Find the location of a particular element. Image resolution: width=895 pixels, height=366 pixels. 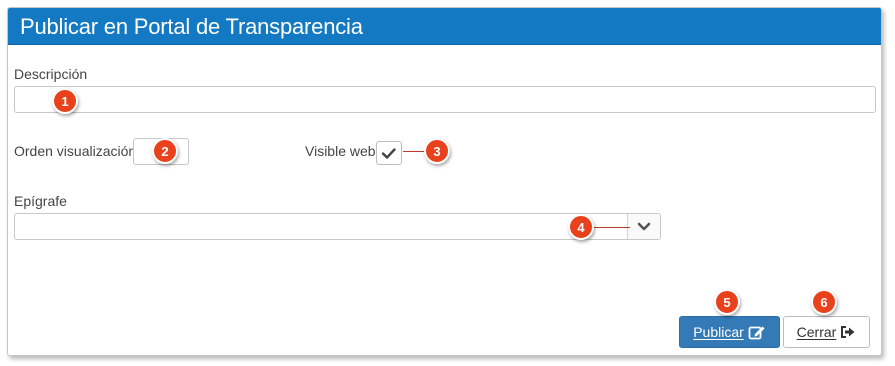

dialog-title: Publicar en Portal de Transparencia is located at coordinates (191, 26).